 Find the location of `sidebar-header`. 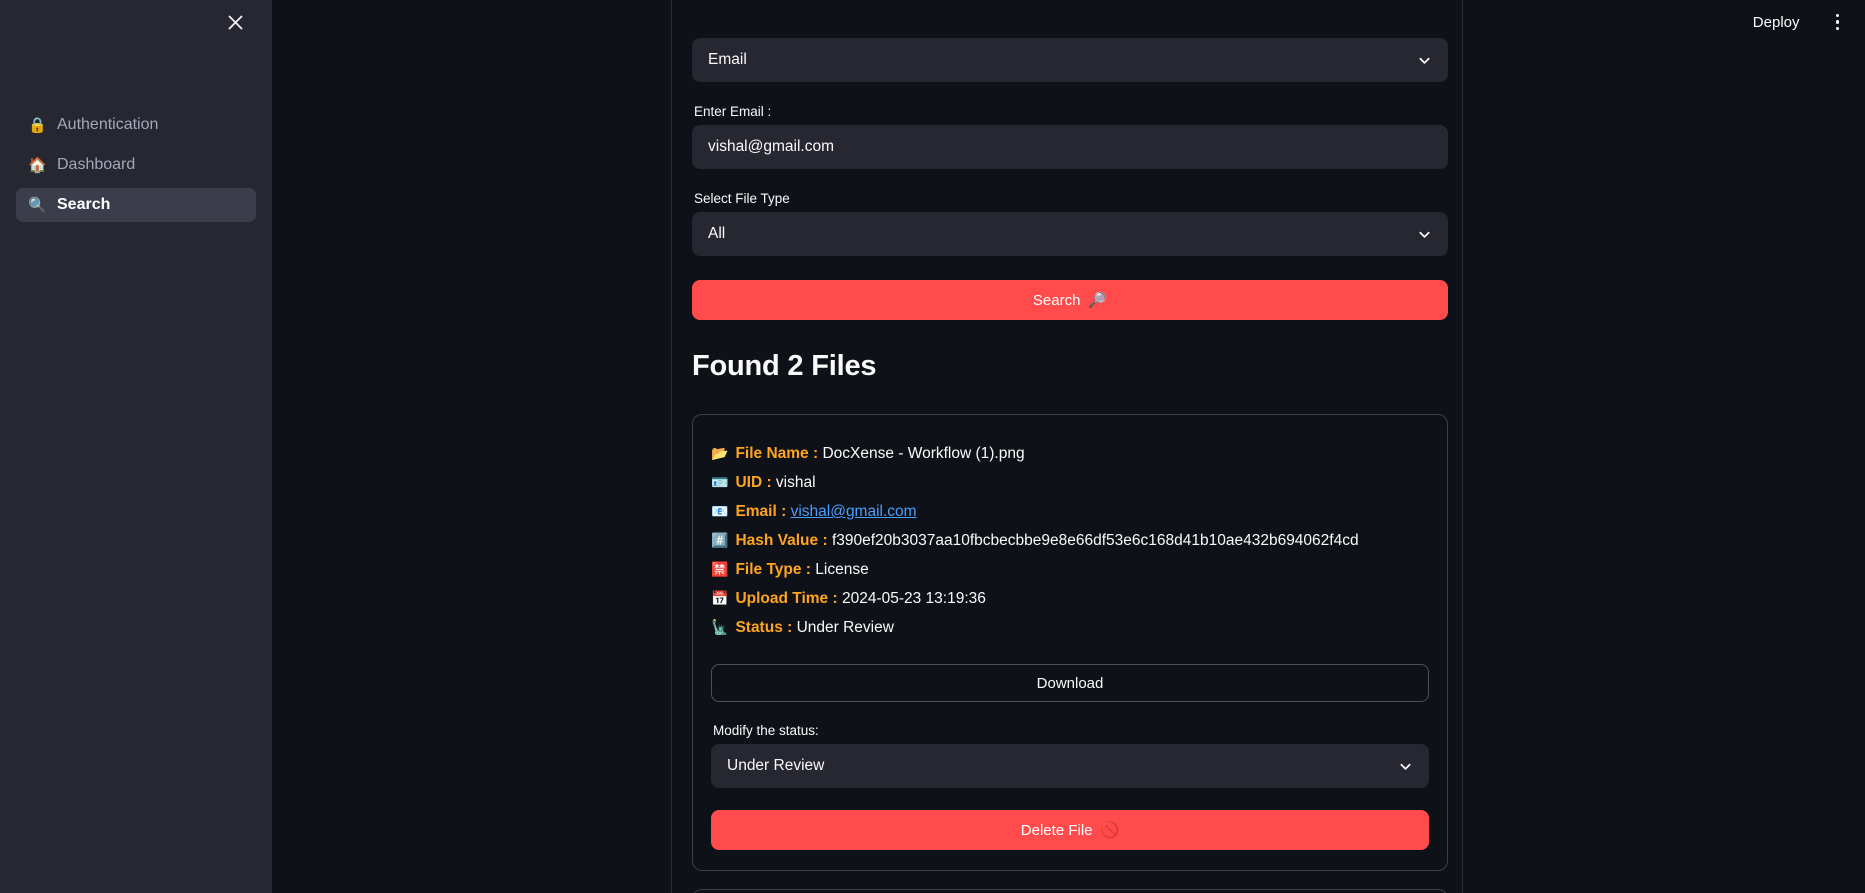

sidebar-header is located at coordinates (136, 22).